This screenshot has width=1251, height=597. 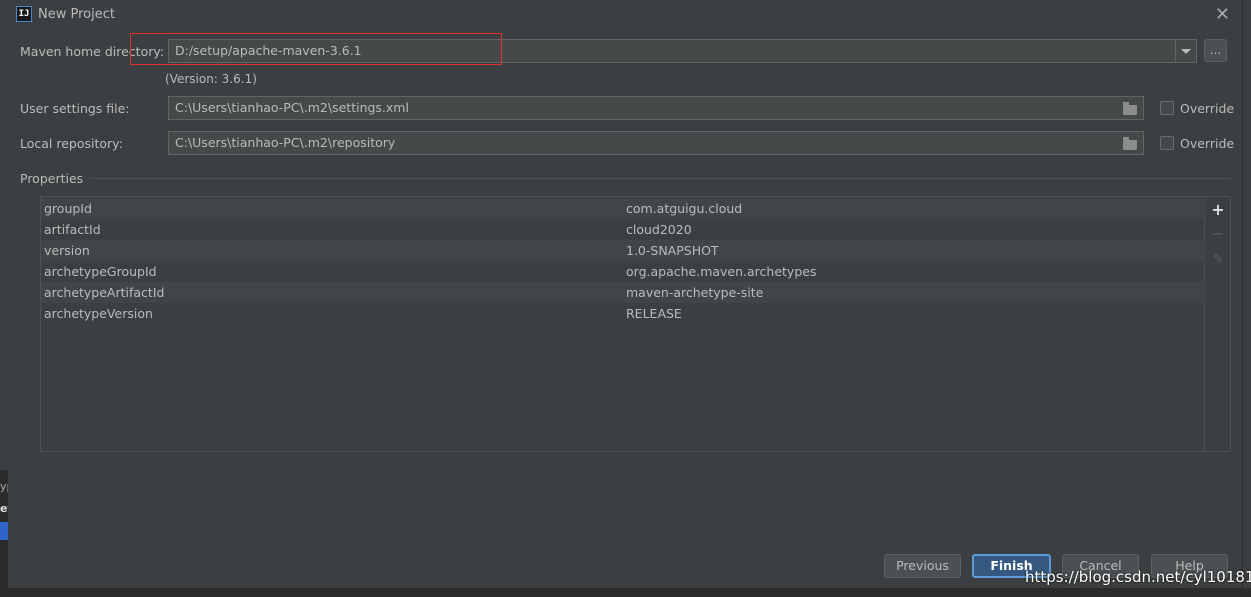 I want to click on property-value: cloud2020, so click(x=659, y=229).